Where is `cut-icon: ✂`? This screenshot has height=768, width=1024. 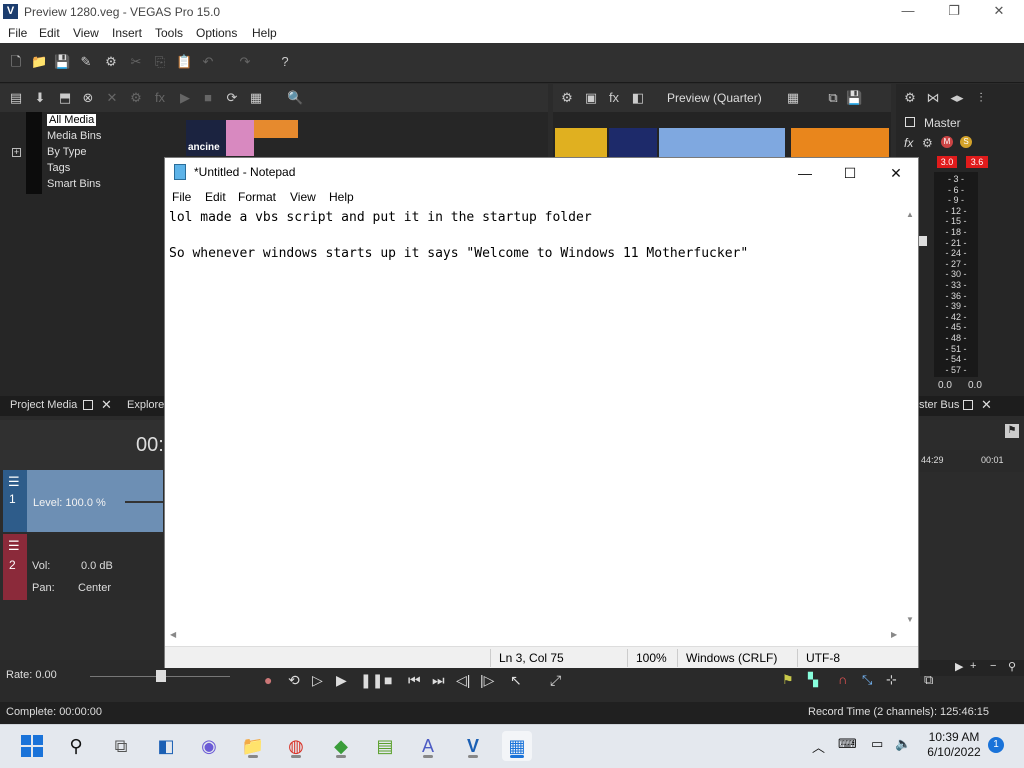
cut-icon: ✂ is located at coordinates (136, 62).